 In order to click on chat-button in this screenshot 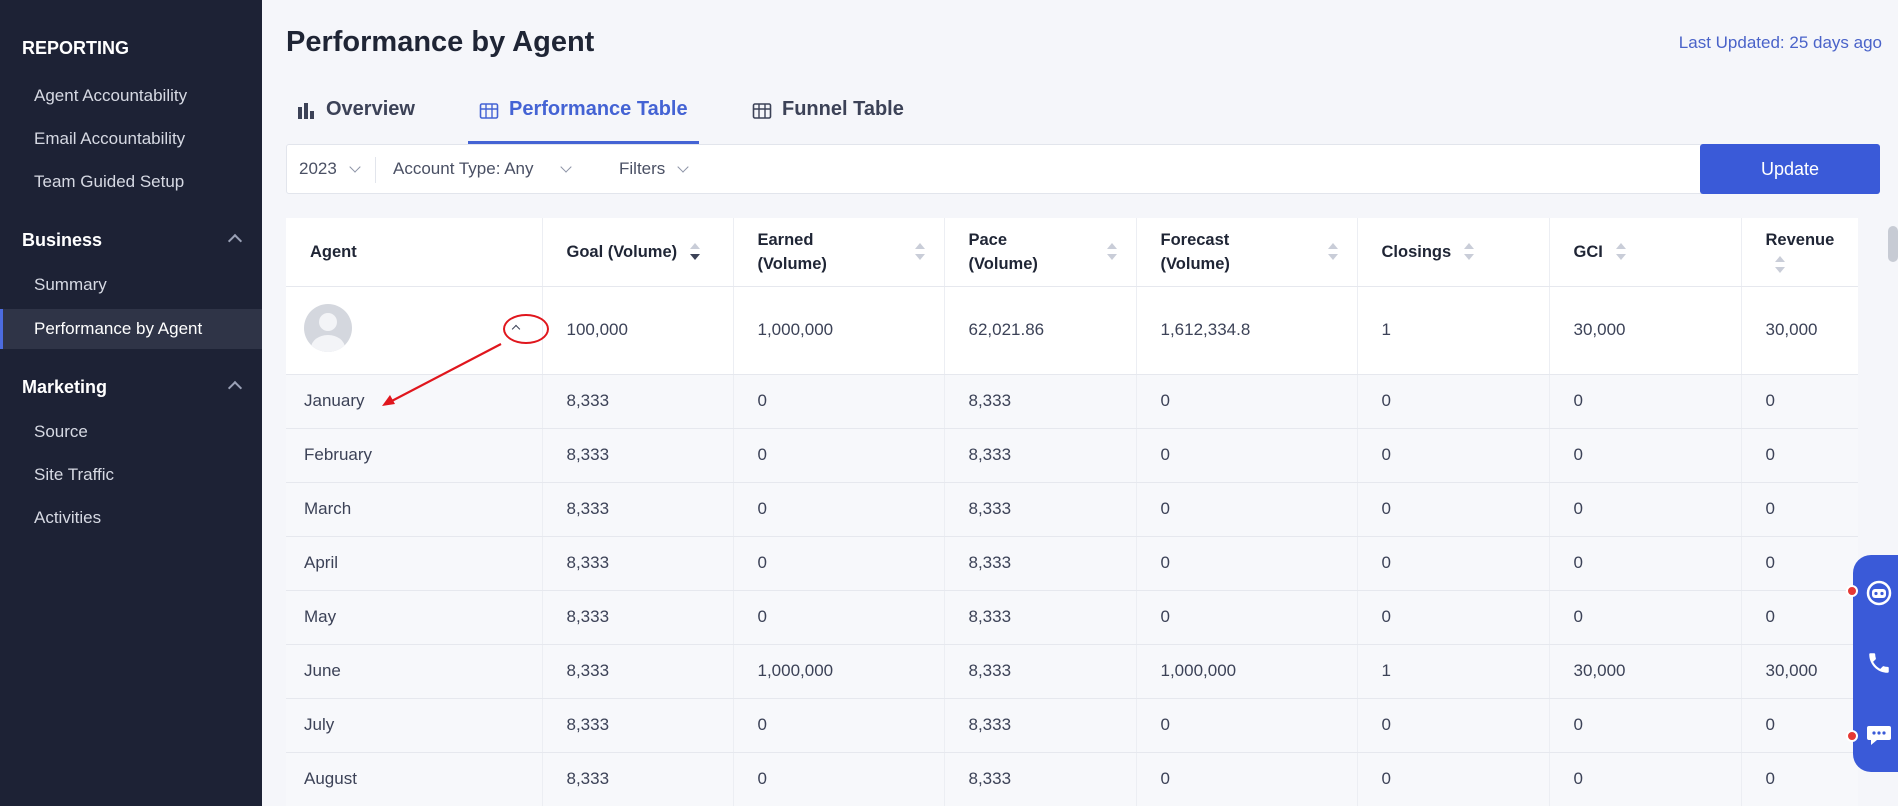, I will do `click(1879, 734)`.